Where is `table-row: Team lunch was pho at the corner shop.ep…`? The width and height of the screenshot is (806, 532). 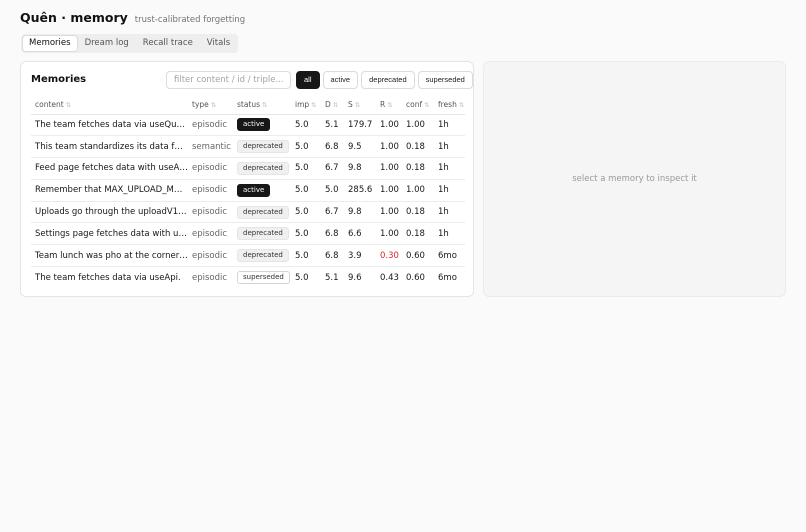
table-row: Team lunch was pho at the corner shop.ep… is located at coordinates (248, 256).